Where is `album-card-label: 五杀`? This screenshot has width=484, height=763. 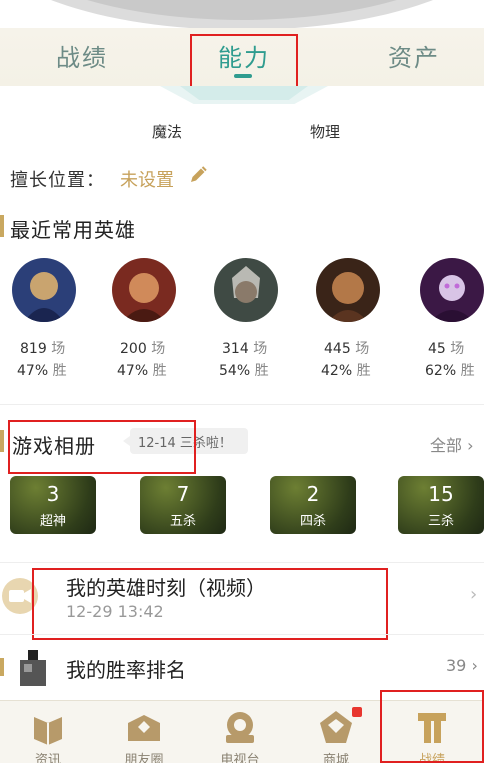
album-card-label: 五杀 is located at coordinates (182, 521).